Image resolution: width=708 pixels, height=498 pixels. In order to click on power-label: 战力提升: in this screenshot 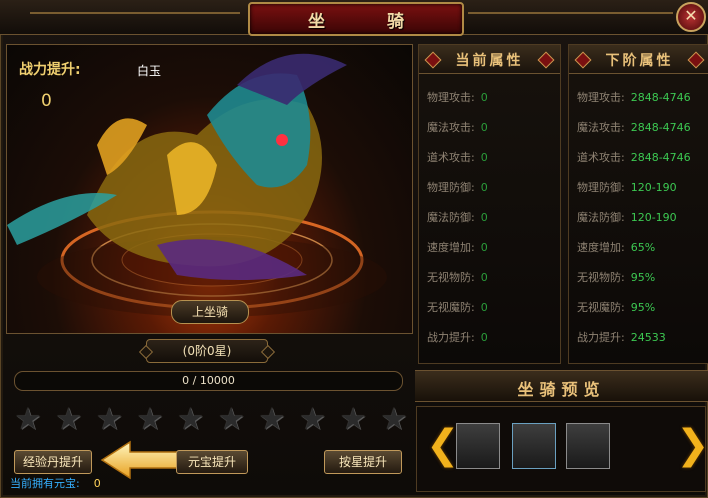, I will do `click(50, 70)`.